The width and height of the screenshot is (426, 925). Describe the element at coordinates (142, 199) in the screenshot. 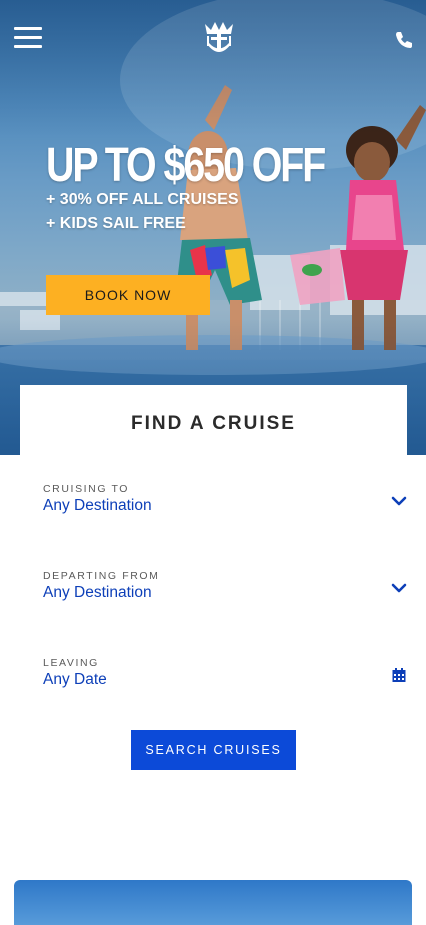

I see `promo-subline-cruises: + 30% OFF ALL CRUISES` at that location.